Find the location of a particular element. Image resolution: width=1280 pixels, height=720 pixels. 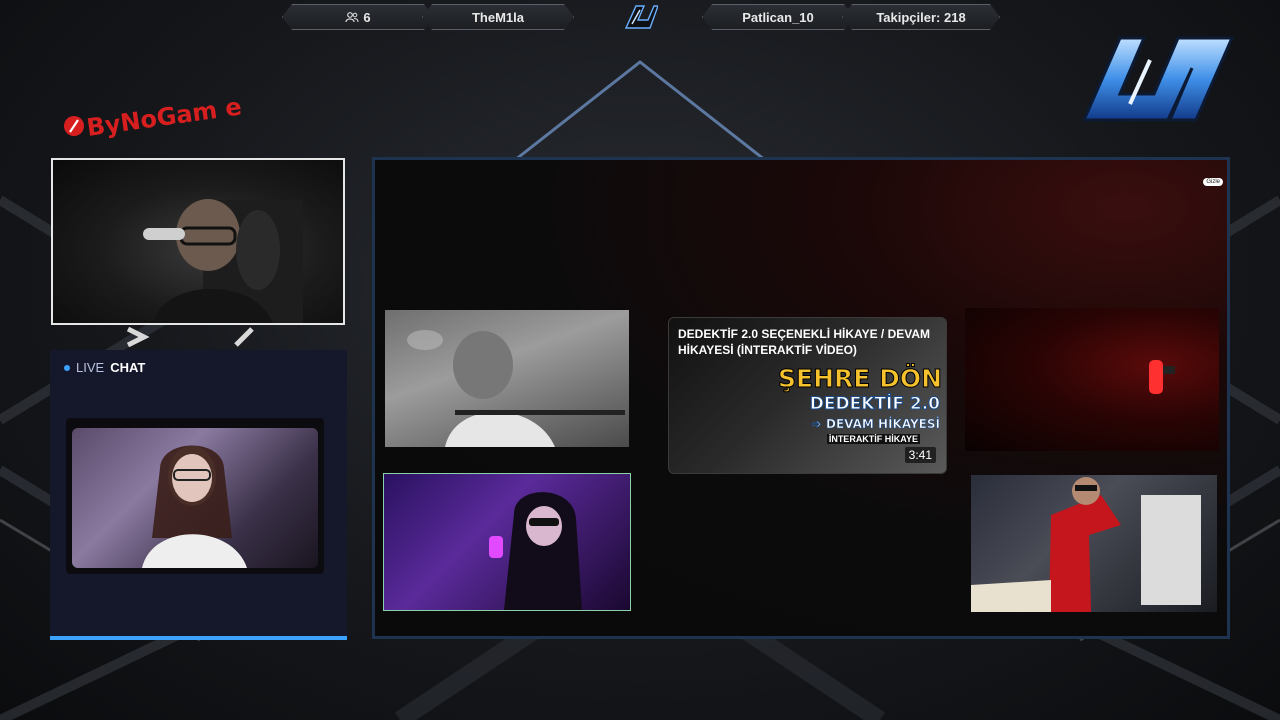

ln-logo-icon is located at coordinates (641, 17).